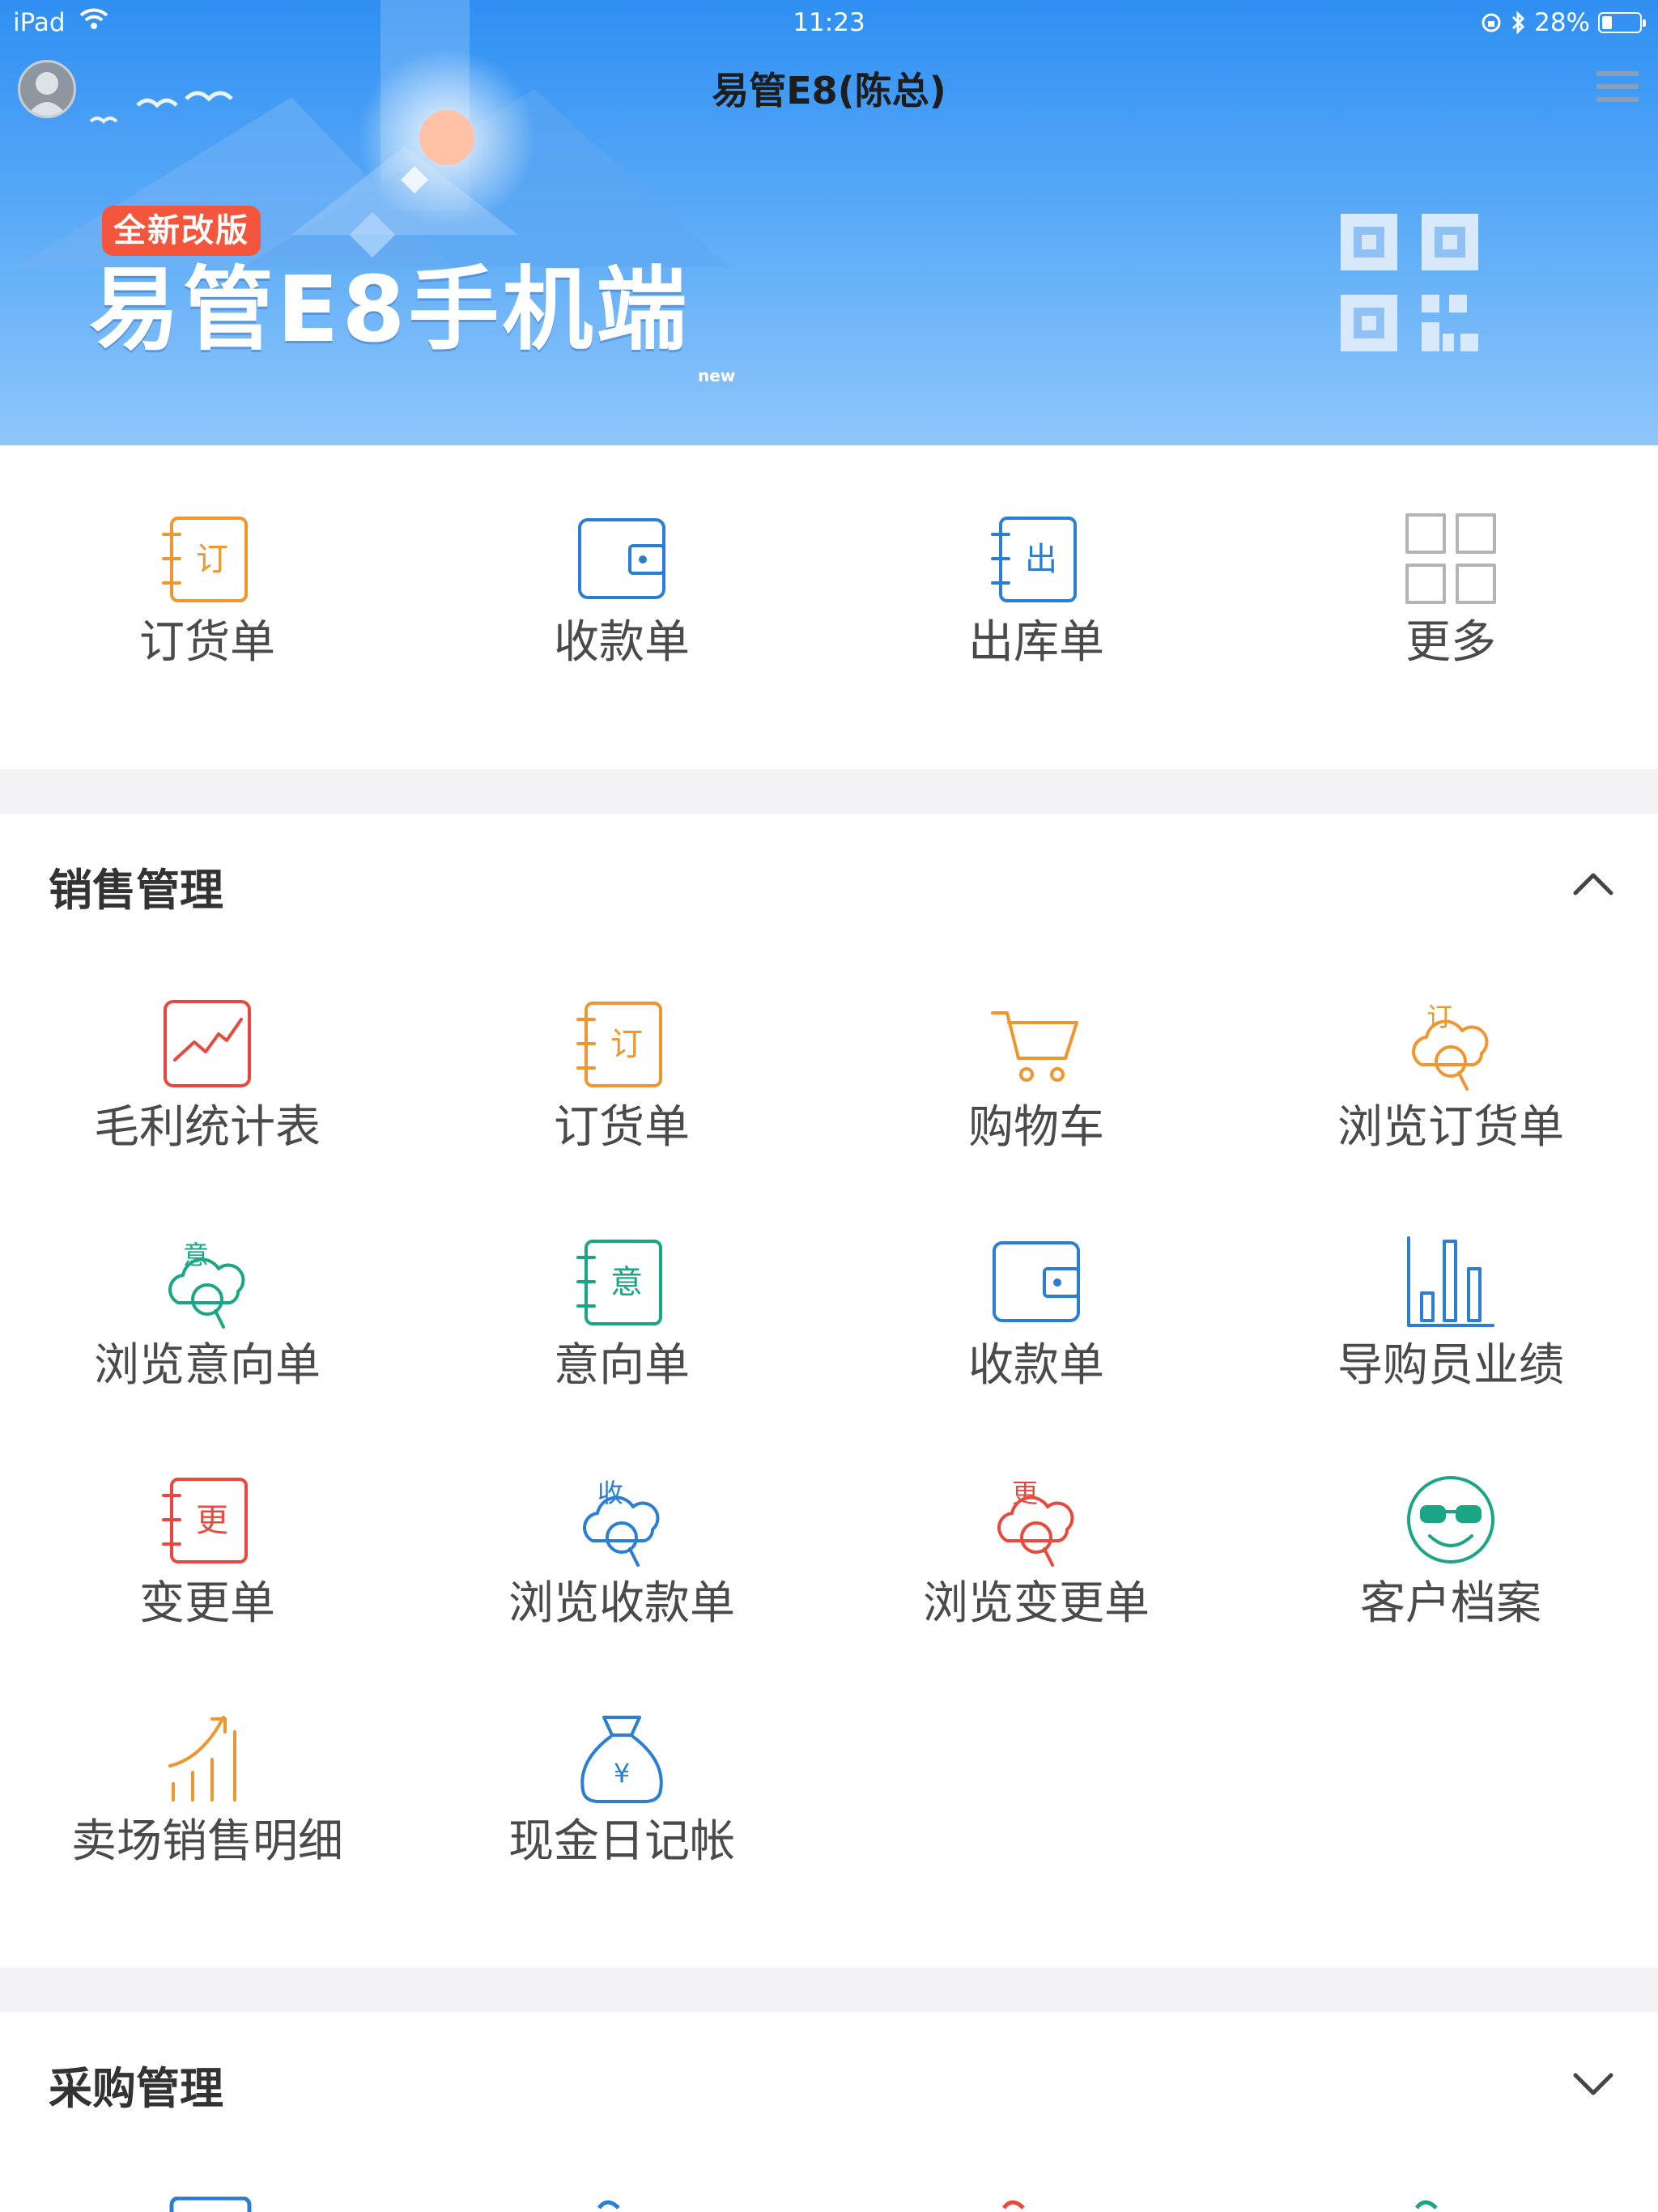  I want to click on quick-action-outbound: 出 出库单, so click(1036, 591).